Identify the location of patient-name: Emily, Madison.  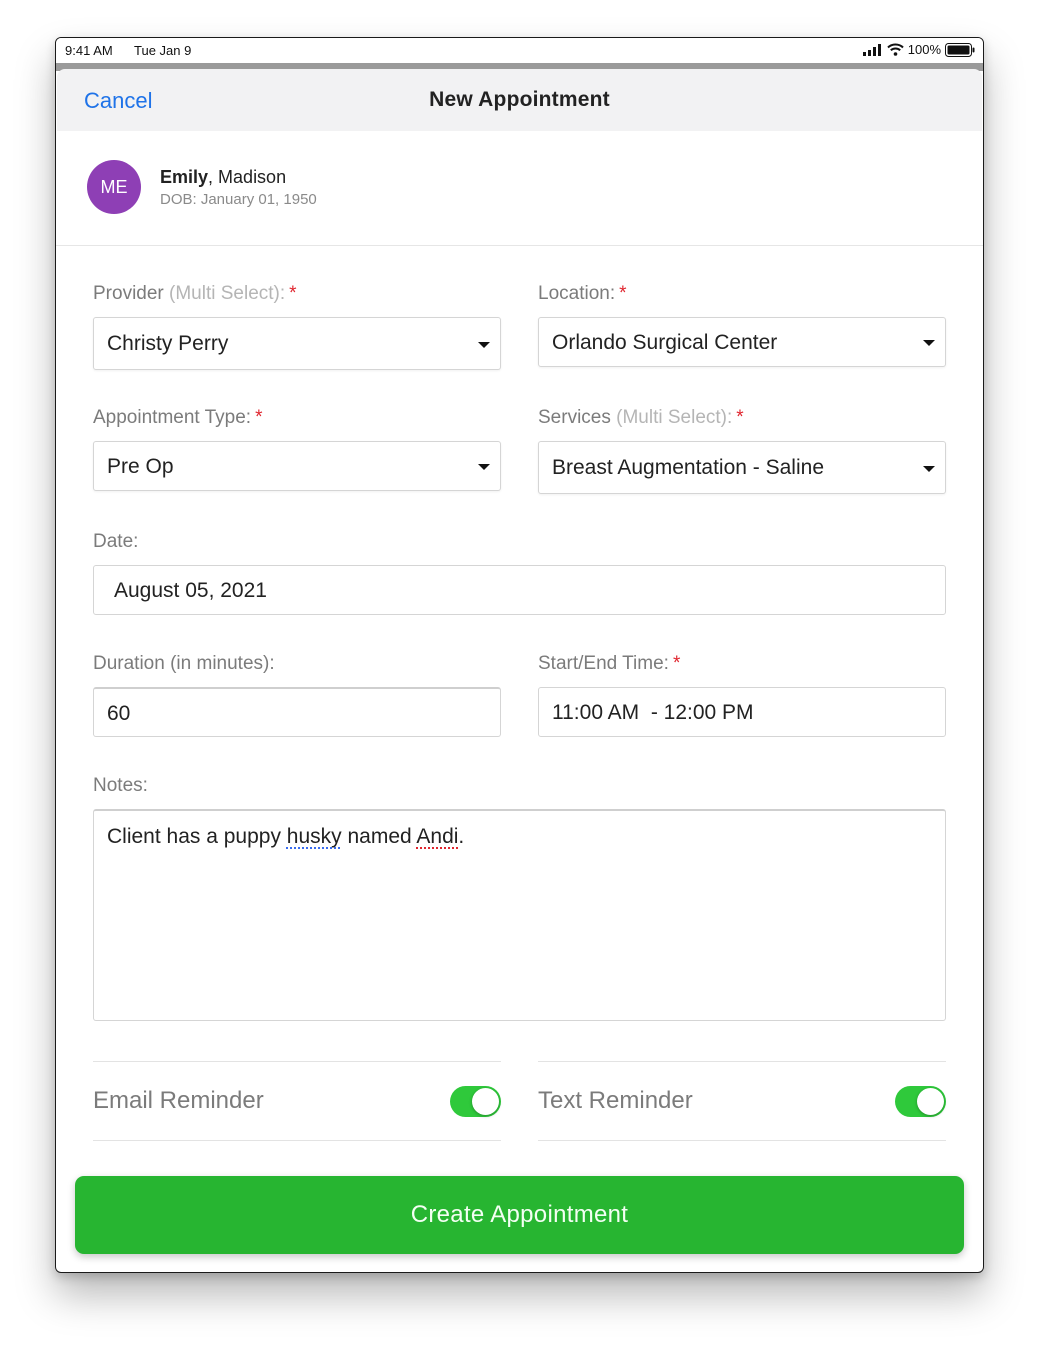
(223, 177).